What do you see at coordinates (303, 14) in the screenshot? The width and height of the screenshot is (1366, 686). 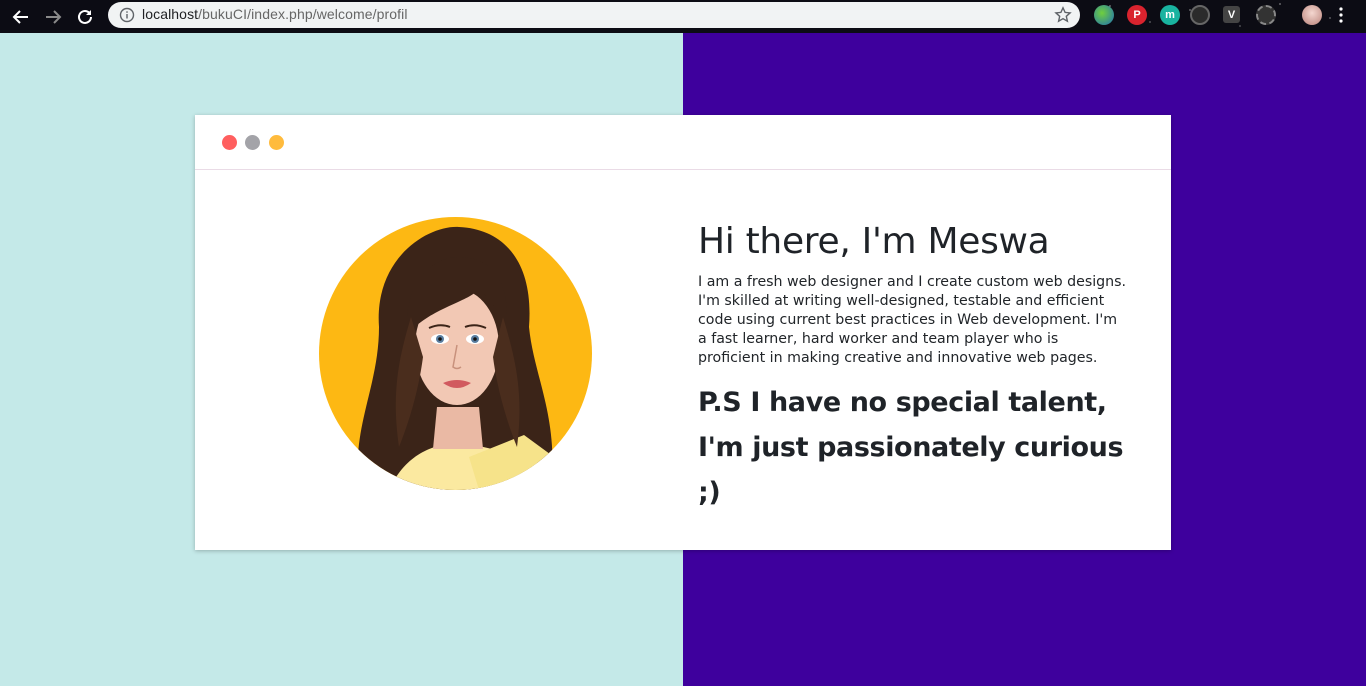 I see `url-path: /bukuCI/index.php/welcome/profil` at bounding box center [303, 14].